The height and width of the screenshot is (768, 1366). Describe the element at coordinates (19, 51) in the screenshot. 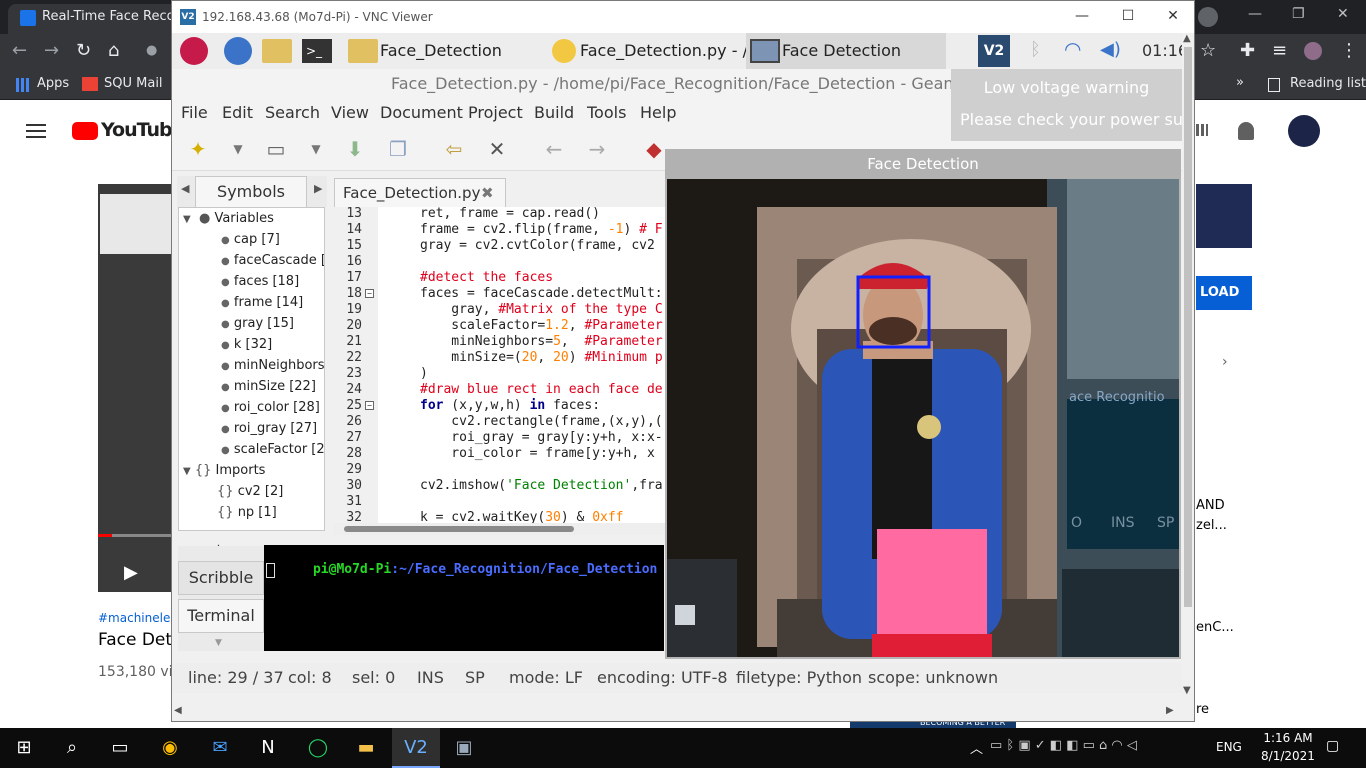

I see `back-icon: ←` at that location.